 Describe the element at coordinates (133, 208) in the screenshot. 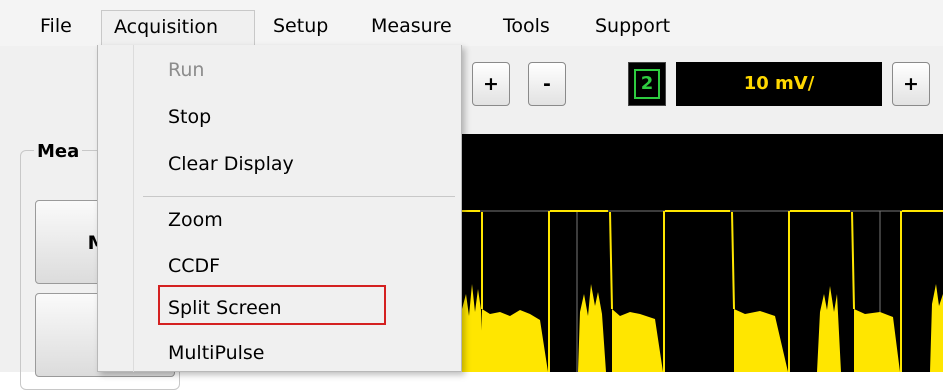

I see `menu-gutter-divider` at that location.